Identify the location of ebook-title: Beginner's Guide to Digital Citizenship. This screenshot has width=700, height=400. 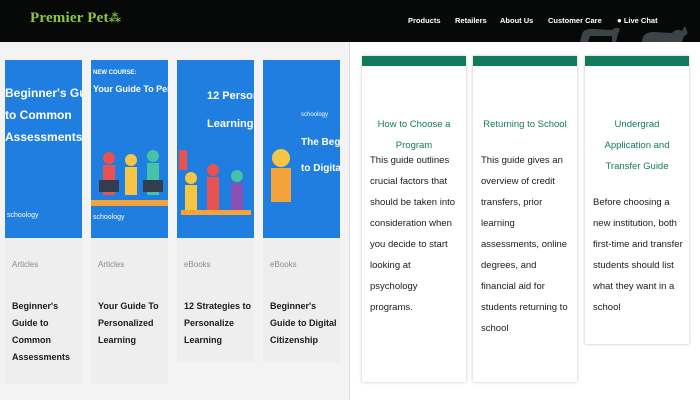
(303, 323).